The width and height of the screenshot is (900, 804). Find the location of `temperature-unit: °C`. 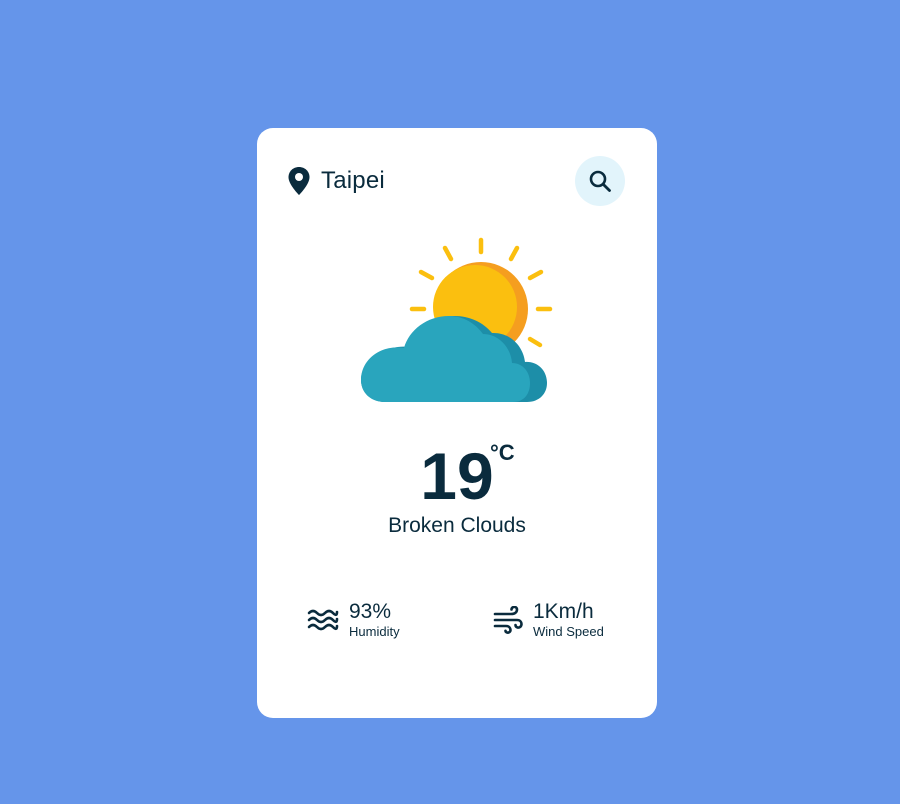

temperature-unit: °C is located at coordinates (502, 452).